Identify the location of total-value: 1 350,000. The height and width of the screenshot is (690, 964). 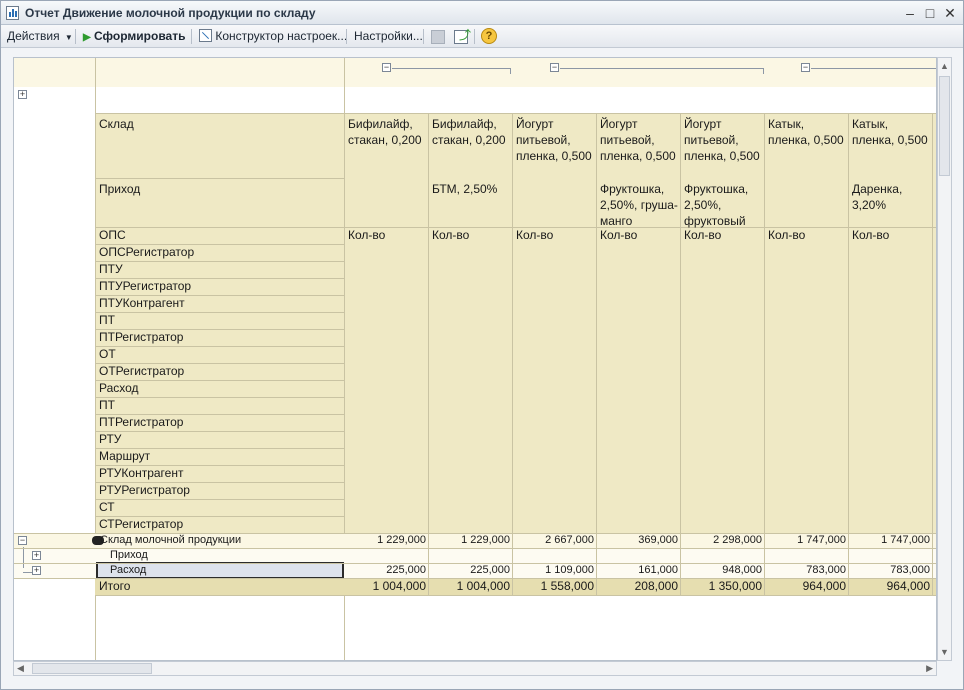
(735, 586).